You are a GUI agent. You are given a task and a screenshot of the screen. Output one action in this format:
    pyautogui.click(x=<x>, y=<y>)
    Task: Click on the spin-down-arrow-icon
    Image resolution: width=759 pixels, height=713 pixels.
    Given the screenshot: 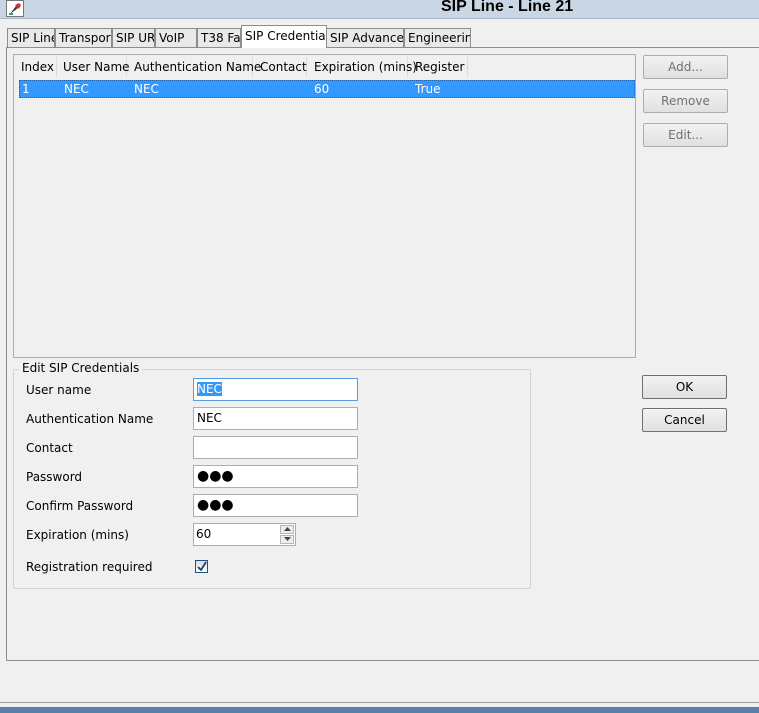 What is the action you would take?
    pyautogui.click(x=287, y=539)
    